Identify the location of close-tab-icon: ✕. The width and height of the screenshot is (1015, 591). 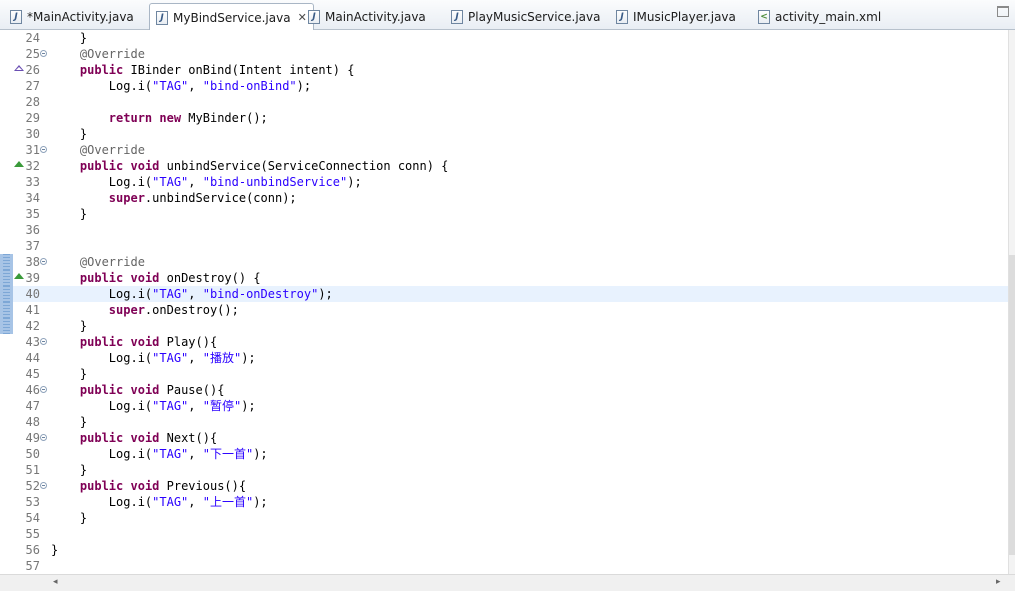
(302, 17).